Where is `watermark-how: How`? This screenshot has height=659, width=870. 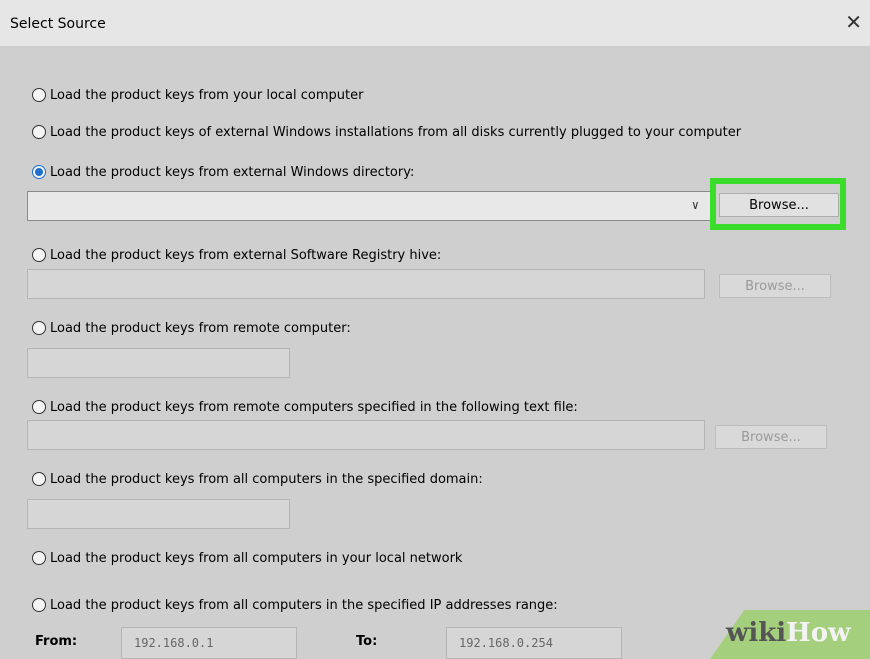
watermark-how: How is located at coordinates (818, 633).